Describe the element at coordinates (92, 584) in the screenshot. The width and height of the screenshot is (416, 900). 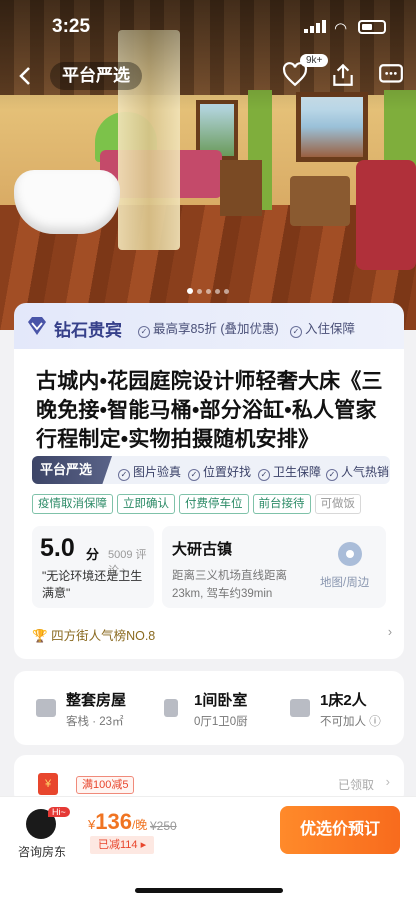
I see `review-quote: "无论环境还是卫生满意"` at that location.